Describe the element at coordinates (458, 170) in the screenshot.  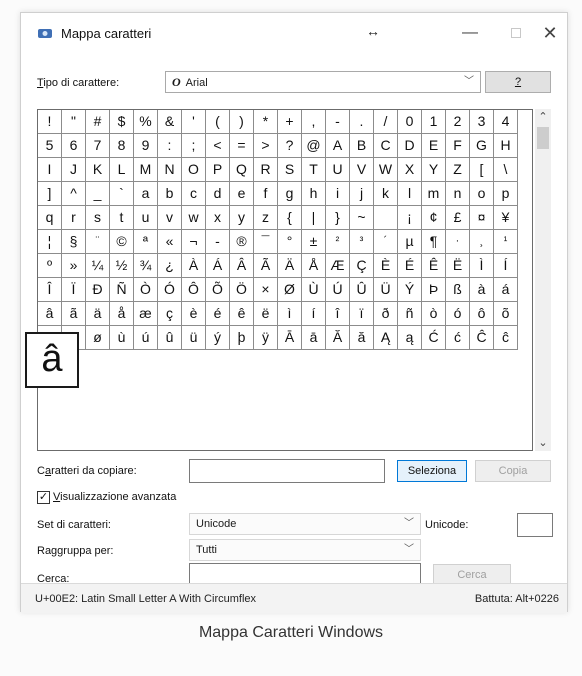
I see `character-cell: Z` at that location.